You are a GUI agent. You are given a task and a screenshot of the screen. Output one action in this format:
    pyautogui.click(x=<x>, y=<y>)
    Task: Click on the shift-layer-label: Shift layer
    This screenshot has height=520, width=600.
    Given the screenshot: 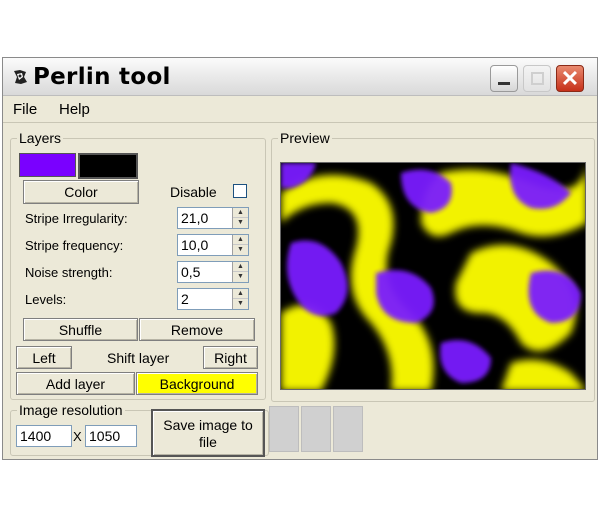 What is the action you would take?
    pyautogui.click(x=138, y=358)
    